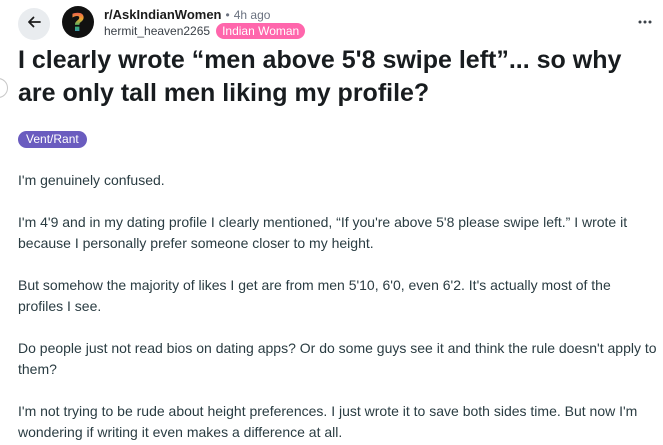  I want to click on meta-top-row: r/AskIndianWomen • 4h ago, so click(204, 15).